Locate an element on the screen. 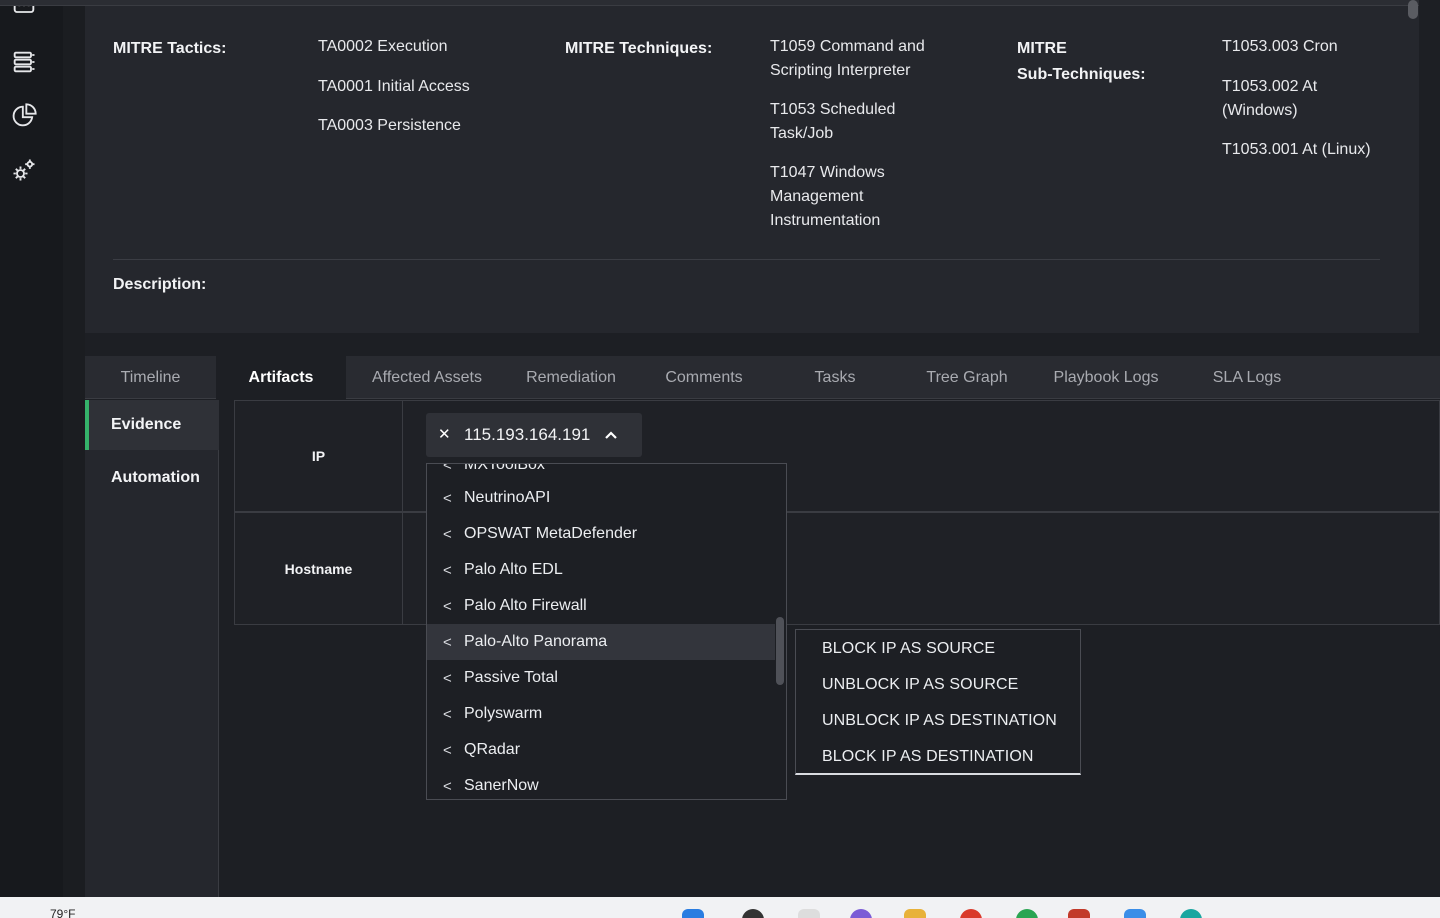  action-unblock-ip-destination: UNBLOCK IP AS DESTINATION is located at coordinates (939, 721).